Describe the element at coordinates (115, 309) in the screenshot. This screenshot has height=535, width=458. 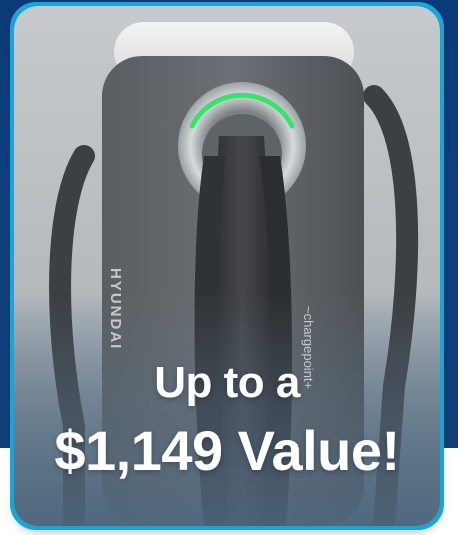
I see `hyundai-logo: HYUNDAI` at that location.